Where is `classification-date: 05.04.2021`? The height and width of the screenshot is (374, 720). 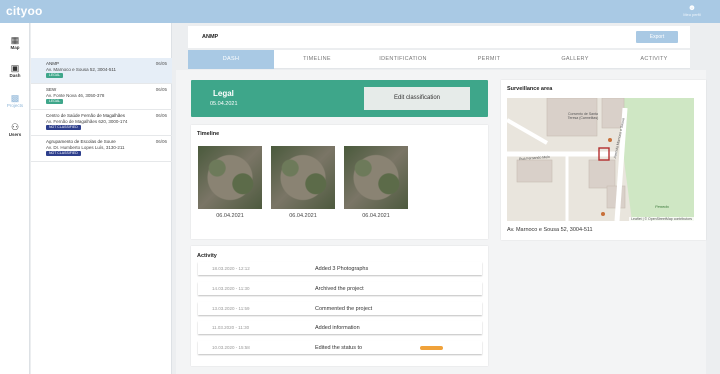
classification-date: 05.04.2021 is located at coordinates (224, 104).